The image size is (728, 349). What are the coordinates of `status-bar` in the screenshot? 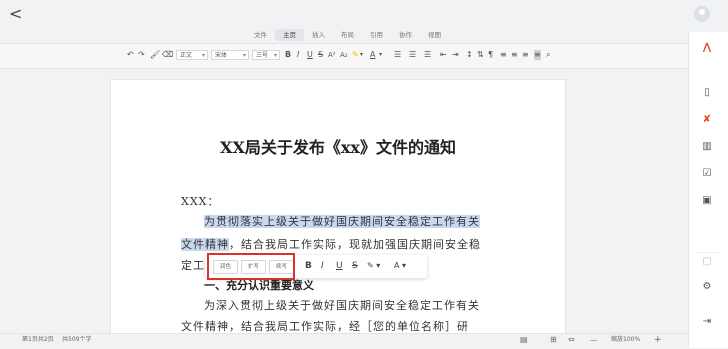 It's located at (344, 341).